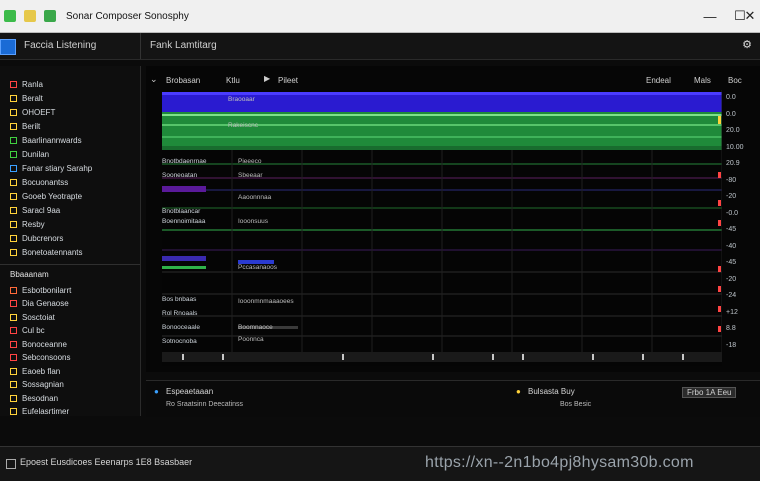 This screenshot has width=760, height=481. What do you see at coordinates (442, 357) in the screenshot?
I see `timeline-strip` at bounding box center [442, 357].